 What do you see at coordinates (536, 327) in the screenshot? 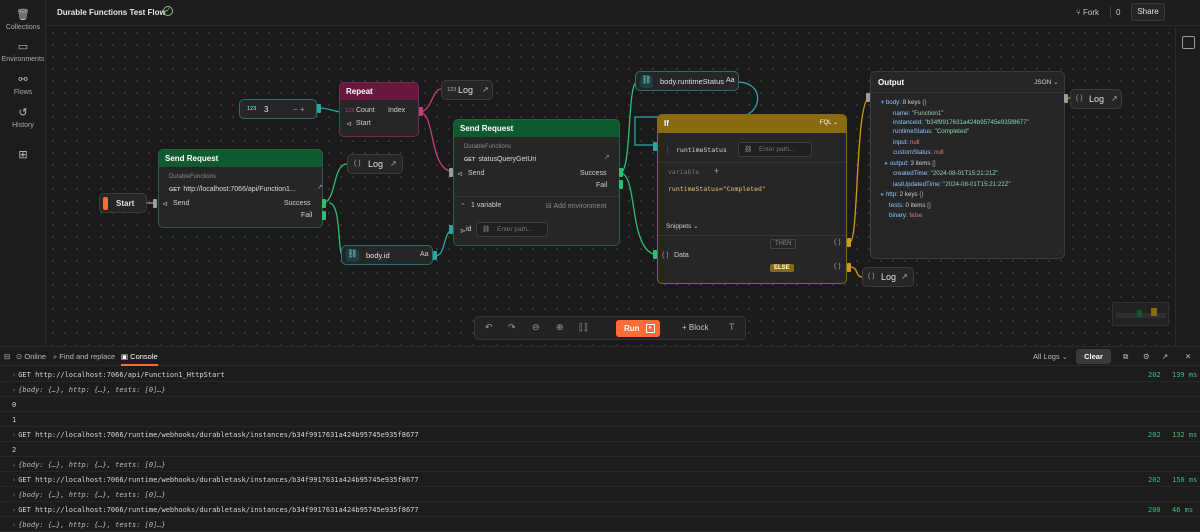
I see `zoom-out-icon: ⊖` at bounding box center [536, 327].